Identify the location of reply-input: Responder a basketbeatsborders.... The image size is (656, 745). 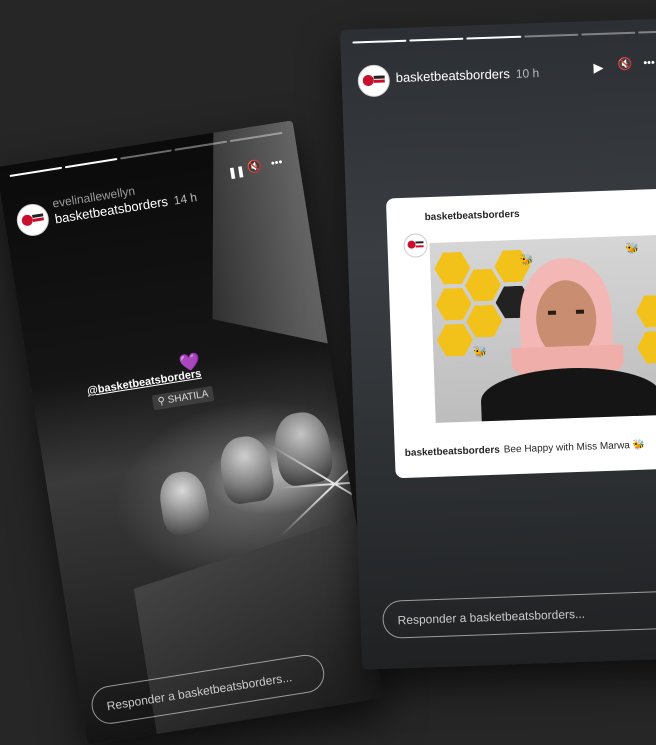
(518, 614).